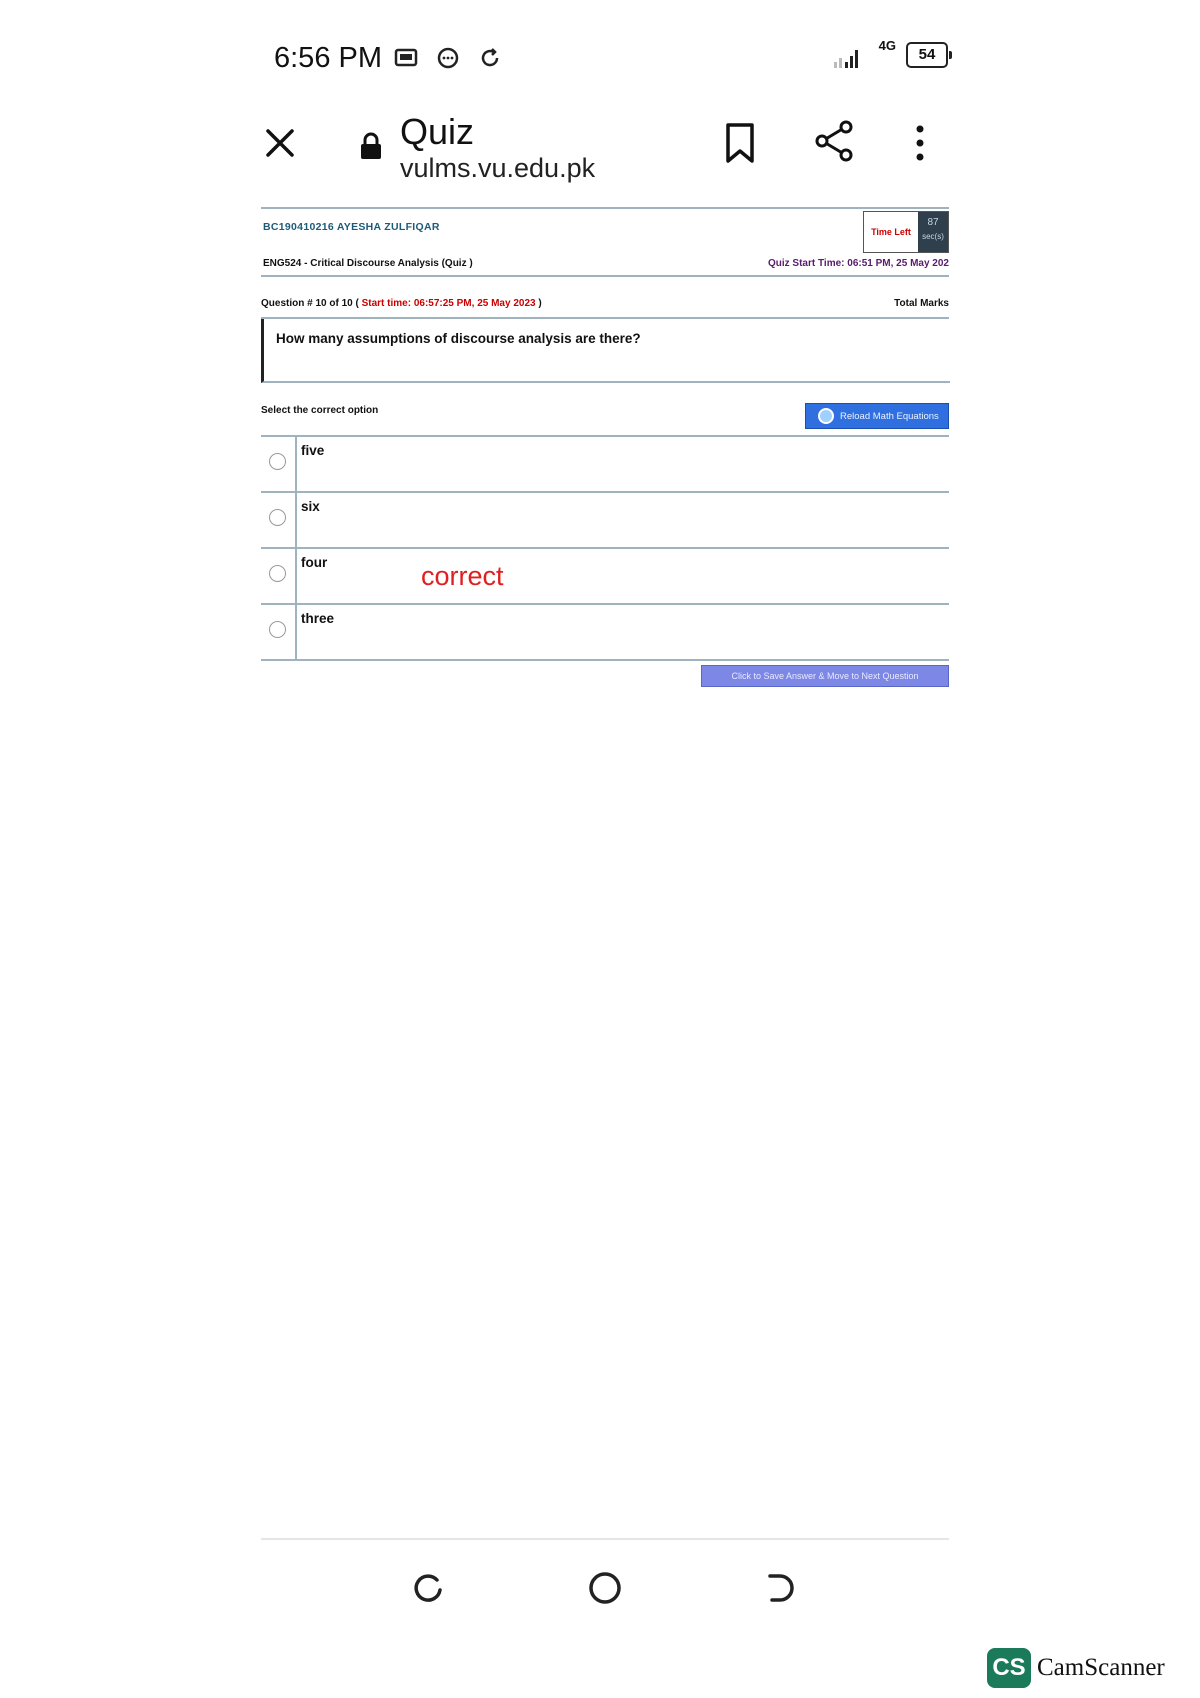  Describe the element at coordinates (280, 143) in the screenshot. I see `close-icon` at that location.